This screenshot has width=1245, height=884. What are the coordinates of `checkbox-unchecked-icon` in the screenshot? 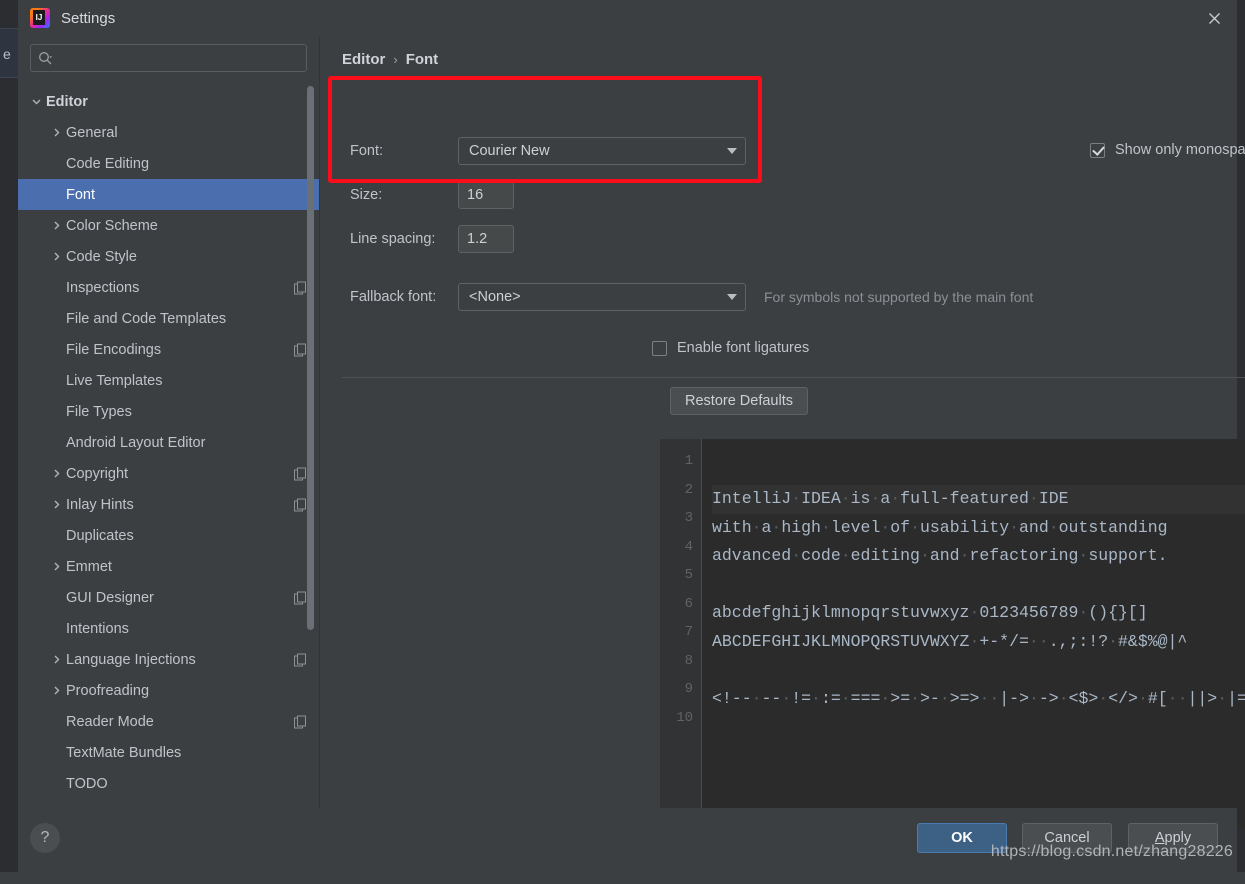 It's located at (659, 348).